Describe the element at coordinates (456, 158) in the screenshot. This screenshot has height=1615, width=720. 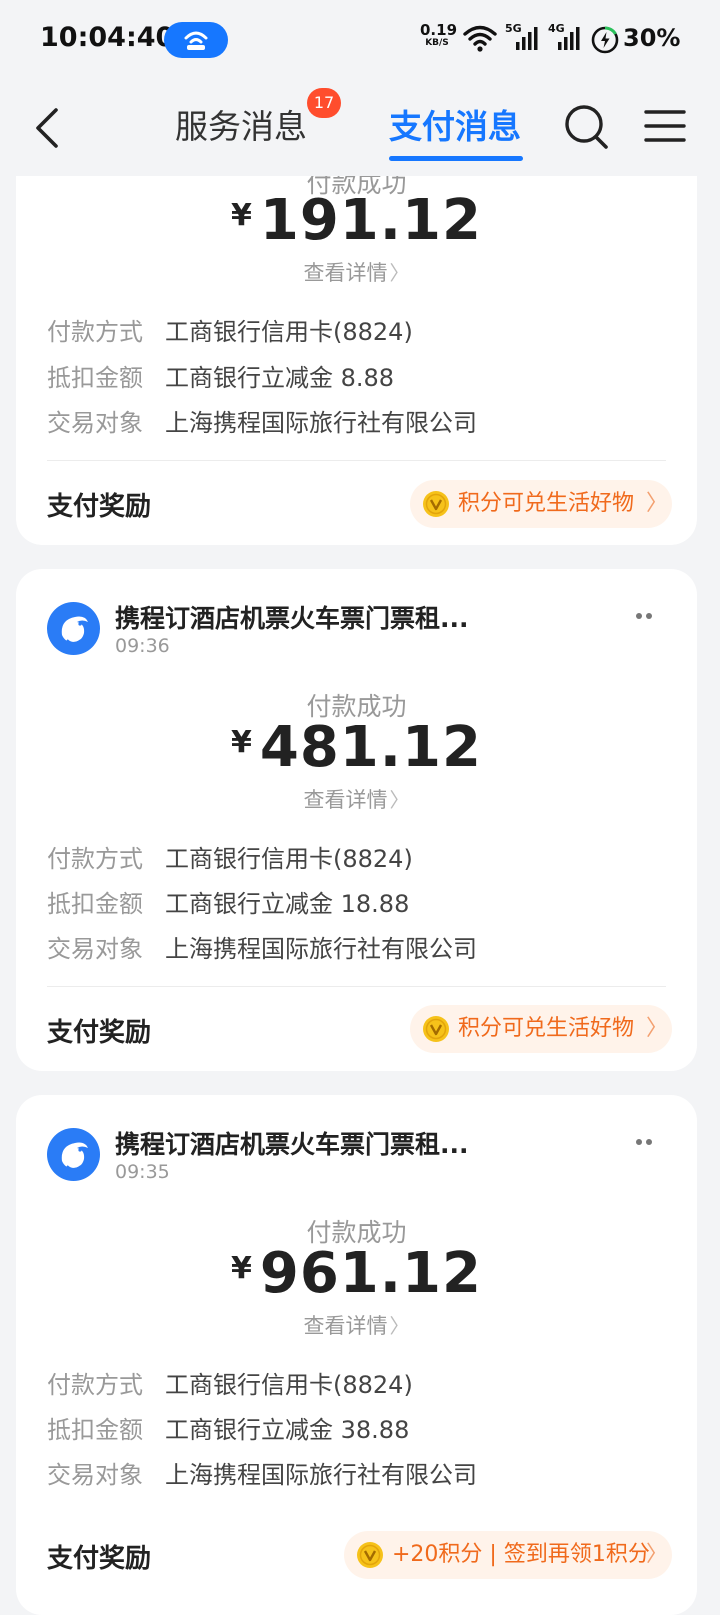
I see `active-tab-indicator` at that location.